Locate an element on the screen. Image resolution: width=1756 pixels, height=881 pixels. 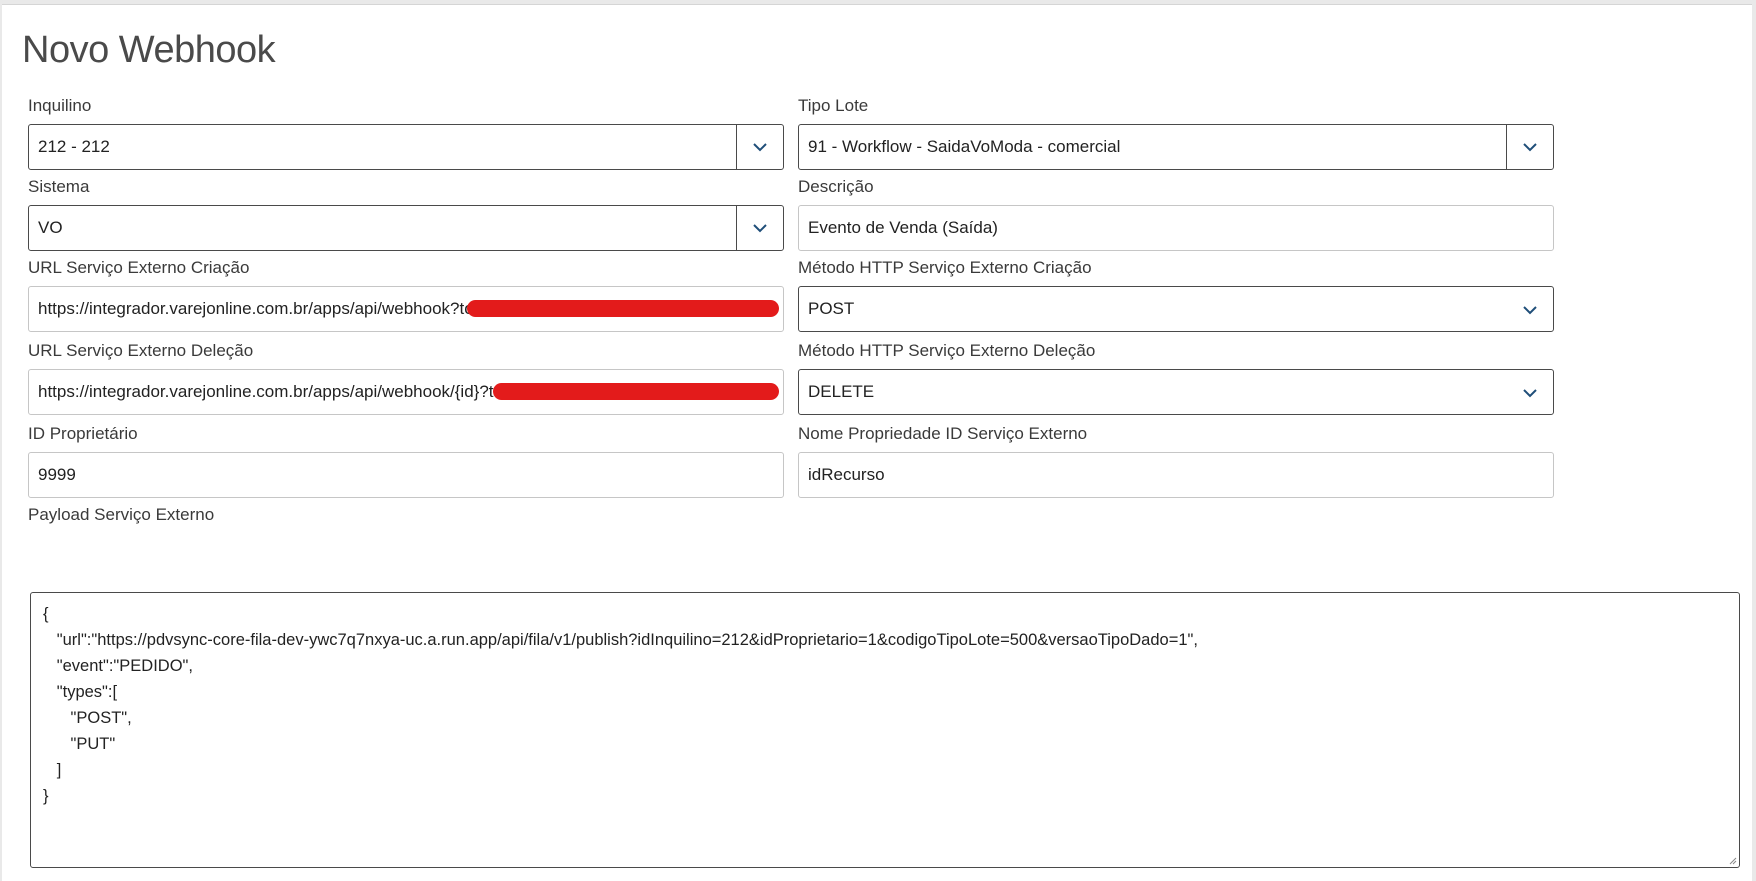
metodo-delecao-label: Método HTTP Serviço Externo Deleção is located at coordinates (947, 350).